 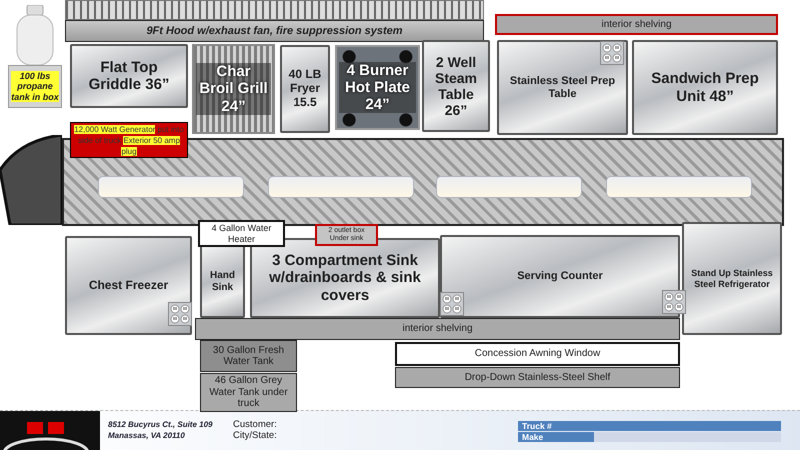 I want to click on equipment-block: 2 Well Steam Table 26”, so click(x=456, y=86).